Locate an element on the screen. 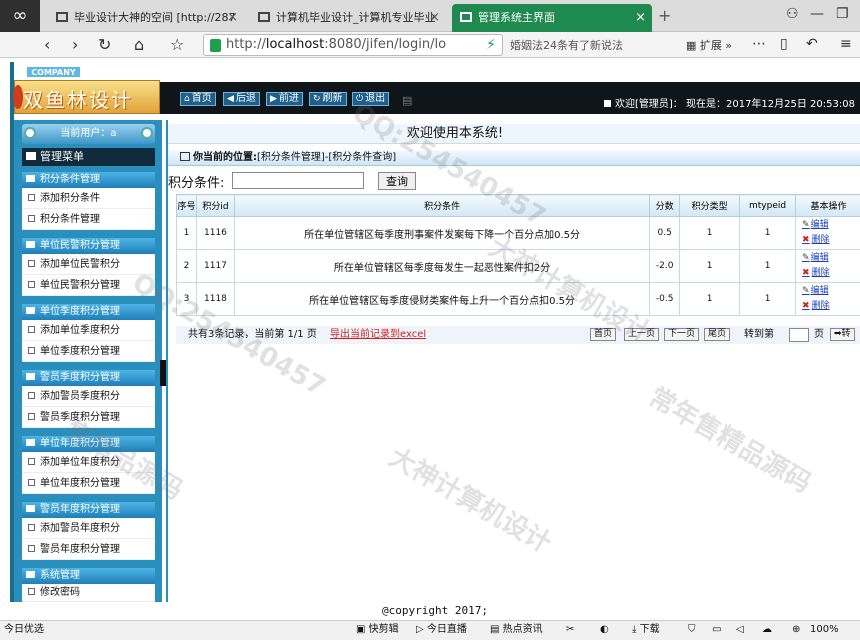 The height and width of the screenshot is (640, 860). menu-item: 添加单位季度积分 is located at coordinates (88, 330).